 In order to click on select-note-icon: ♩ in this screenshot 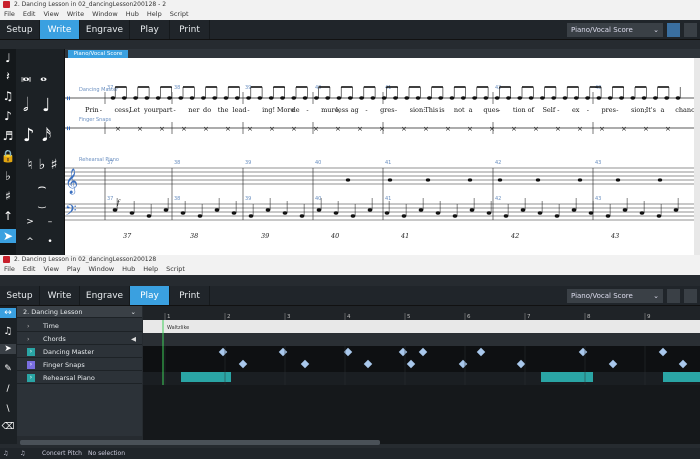, I will do `click(8, 58)`.